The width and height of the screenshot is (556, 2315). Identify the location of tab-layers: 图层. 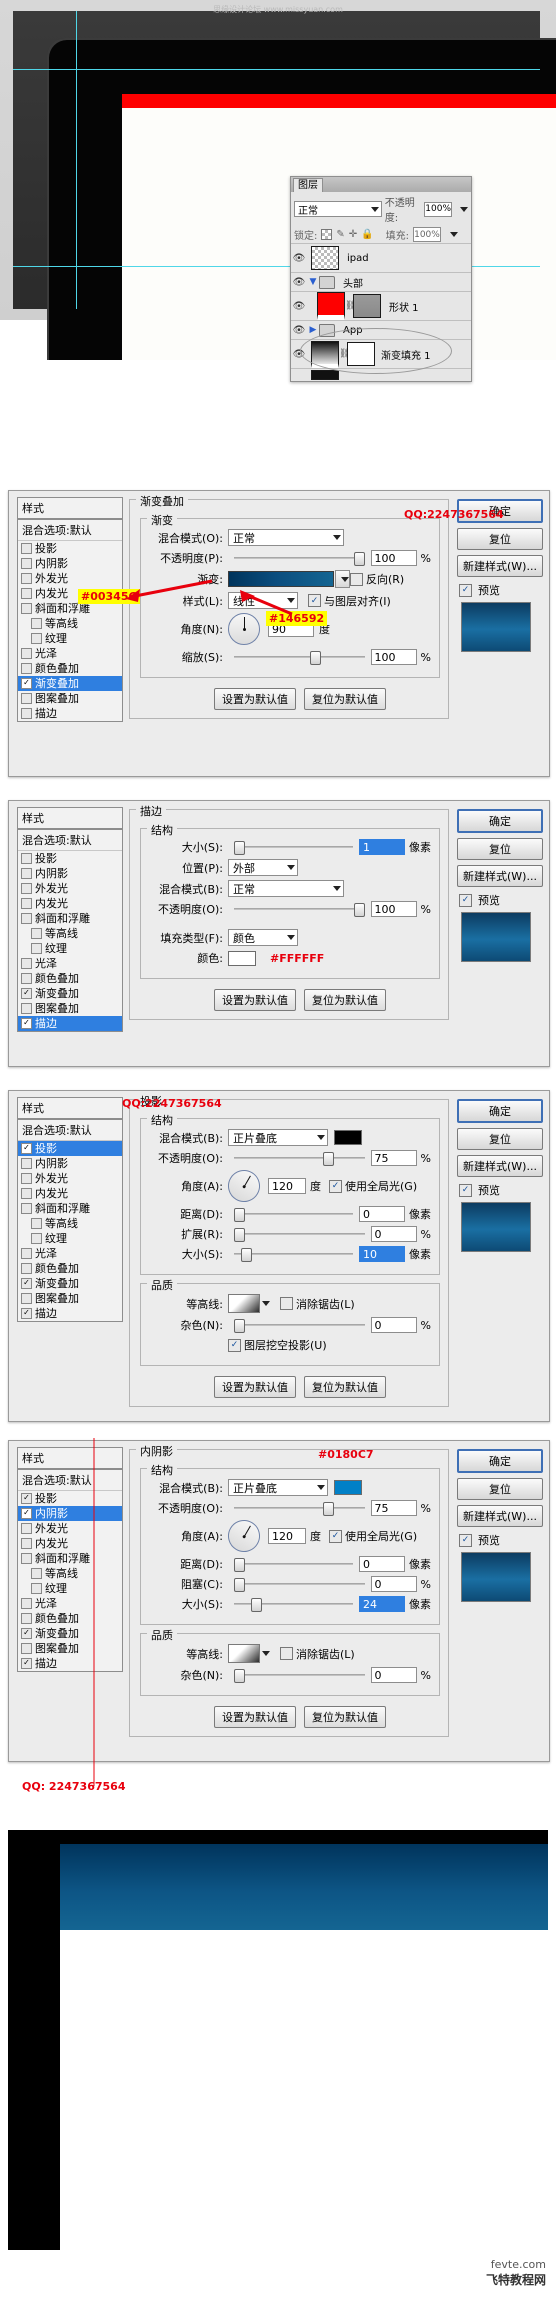
(308, 185).